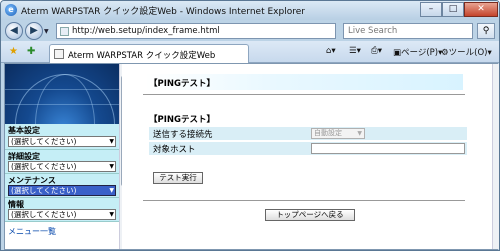  What do you see at coordinates (34, 31) in the screenshot?
I see `forward-arrow-icon: ▶` at bounding box center [34, 31].